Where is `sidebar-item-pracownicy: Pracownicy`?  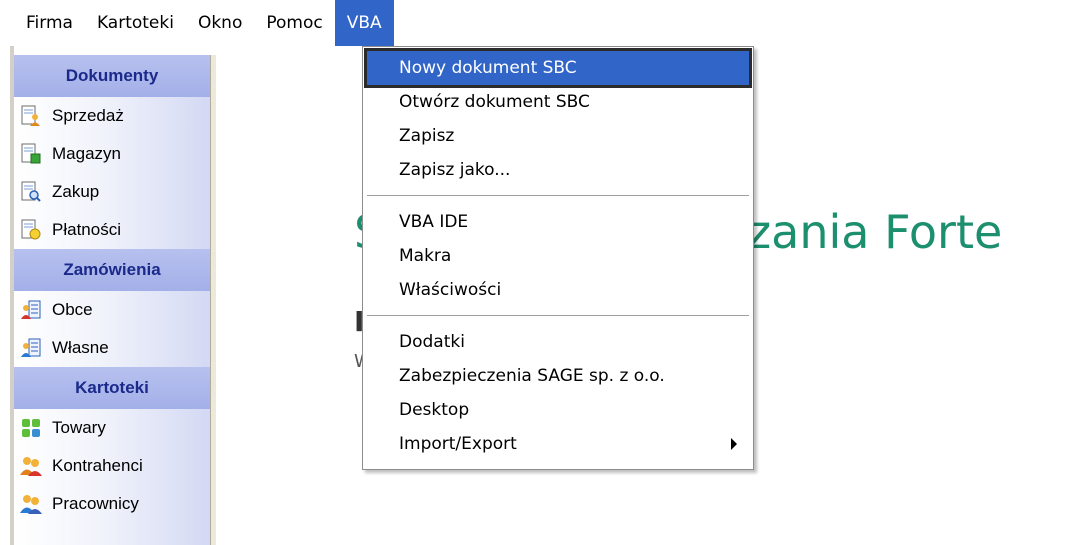 sidebar-item-pracownicy: Pracownicy is located at coordinates (112, 504).